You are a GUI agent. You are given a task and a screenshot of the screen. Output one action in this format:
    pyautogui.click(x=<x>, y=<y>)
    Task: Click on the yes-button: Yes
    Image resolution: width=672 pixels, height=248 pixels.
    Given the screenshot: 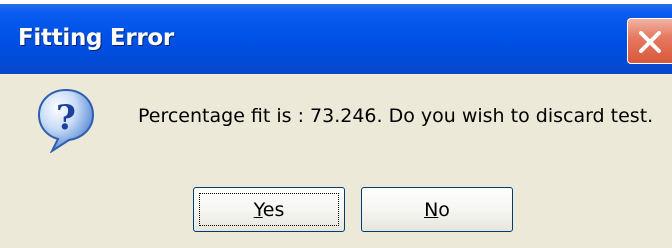 What is the action you would take?
    pyautogui.click(x=269, y=209)
    